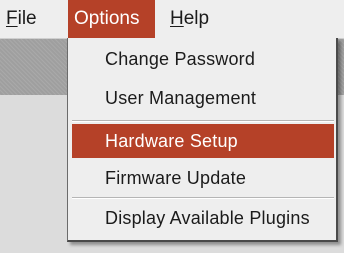 Image resolution: width=344 pixels, height=253 pixels. I want to click on menu-item-firmware-update: Firmware Update, so click(203, 178).